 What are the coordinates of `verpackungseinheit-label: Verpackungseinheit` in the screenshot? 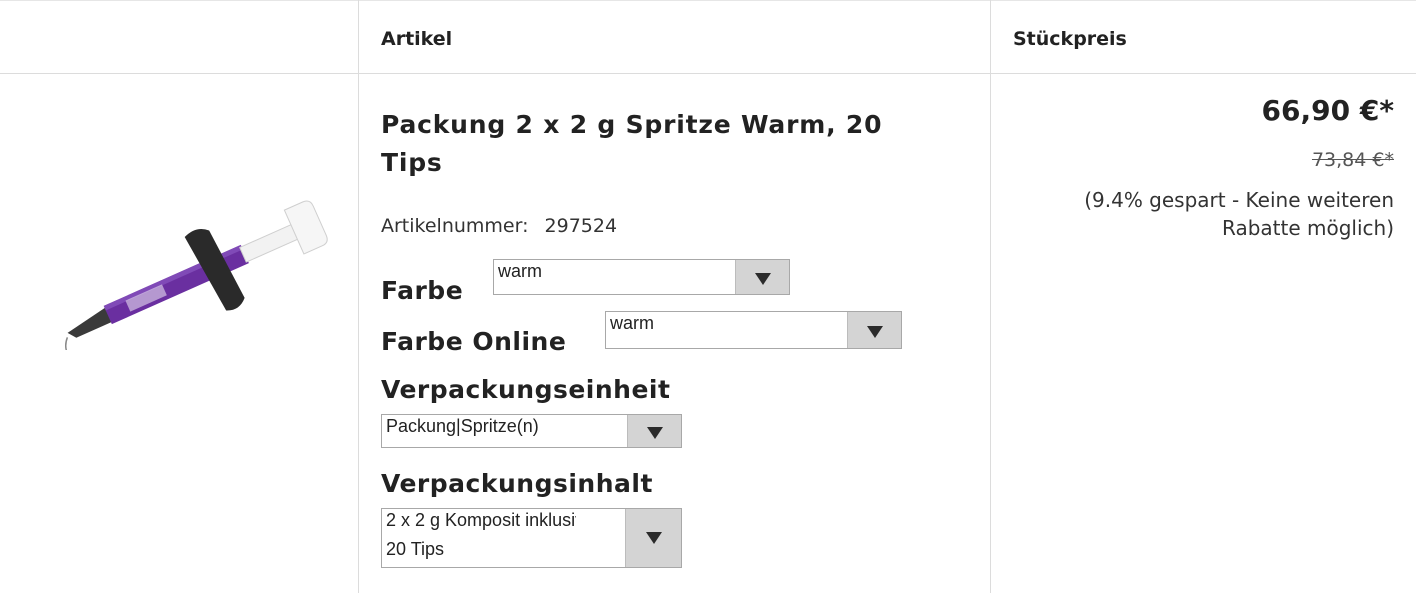 It's located at (526, 389).